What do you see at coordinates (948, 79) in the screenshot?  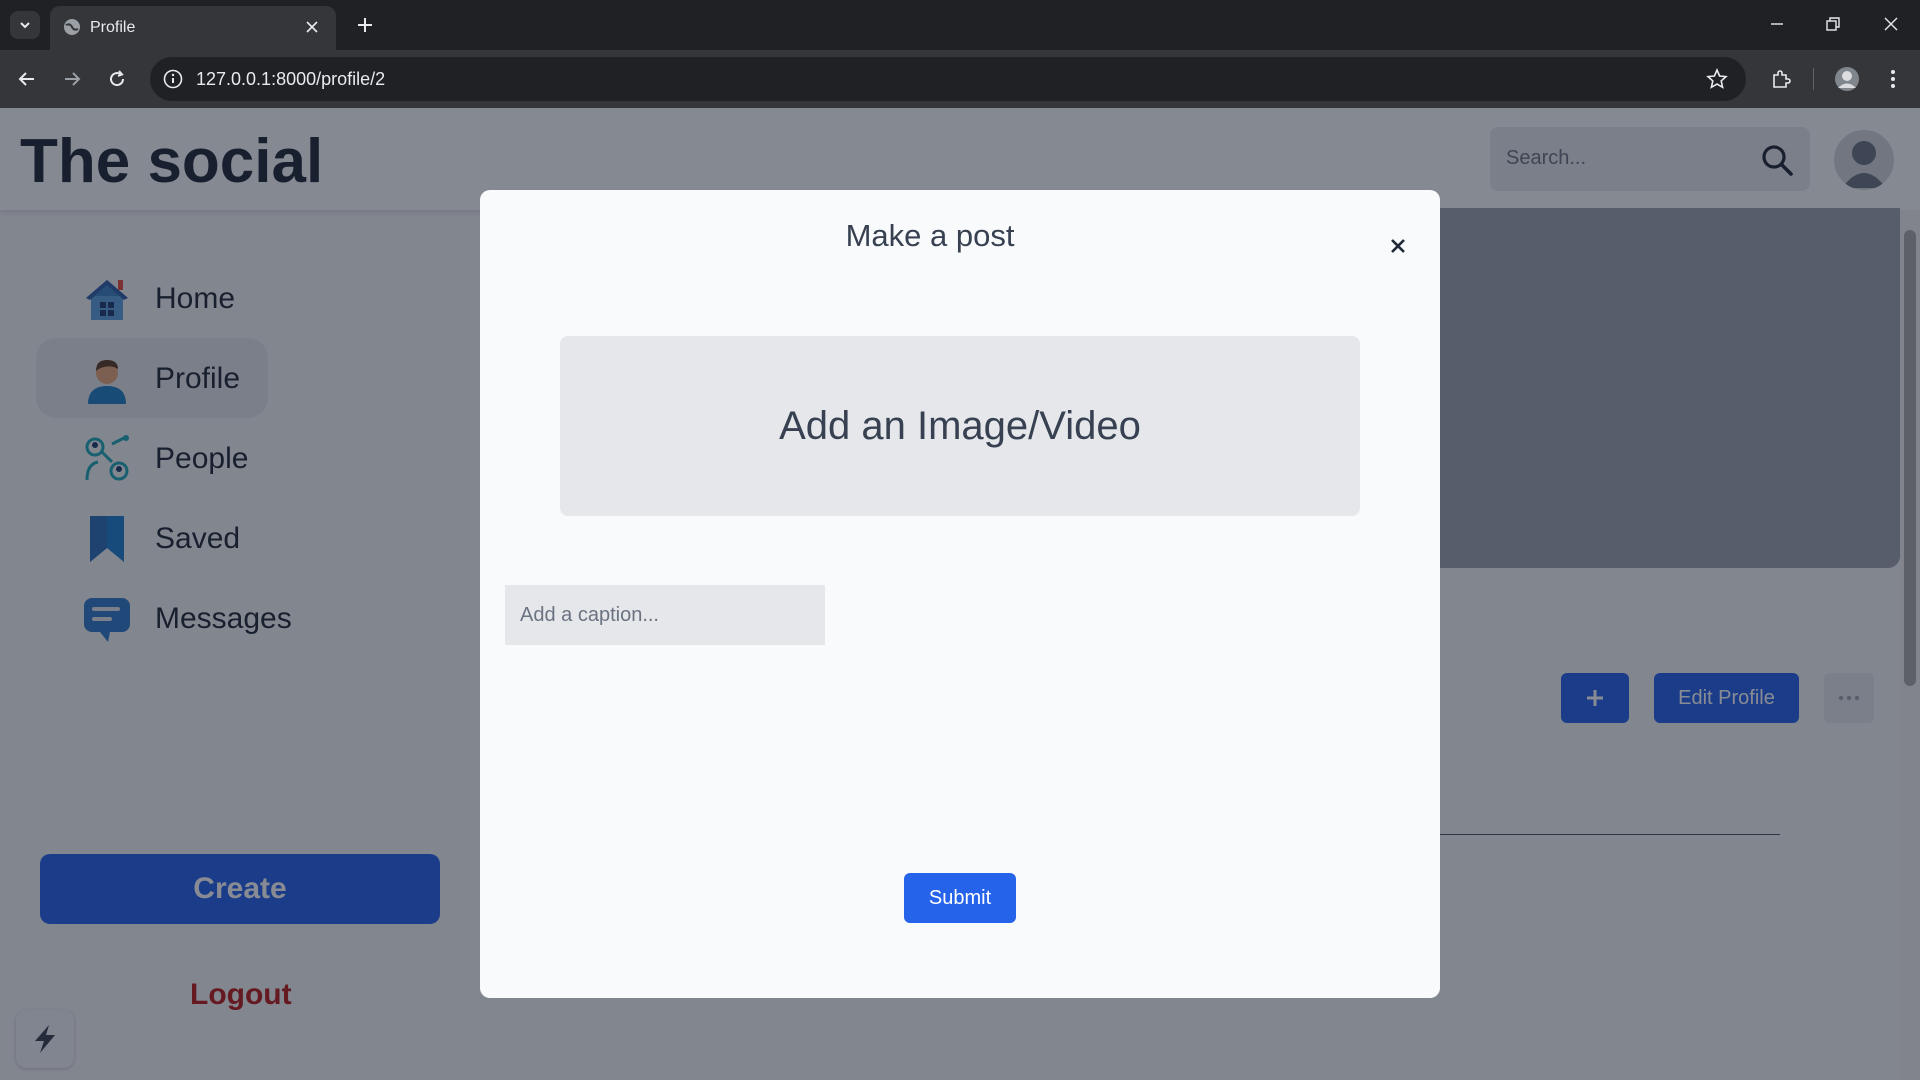 I see `address-bar: 127.0.0.1:8000/profile/2` at bounding box center [948, 79].